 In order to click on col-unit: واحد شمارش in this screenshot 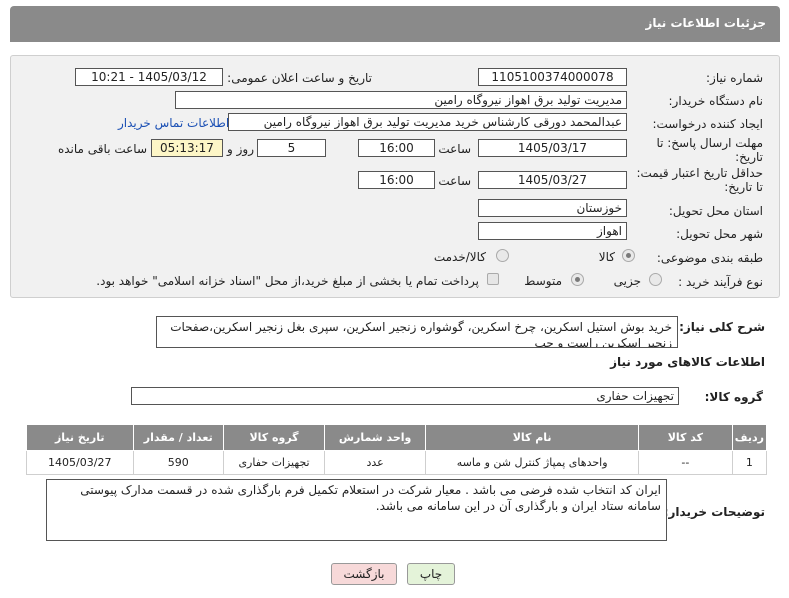, I will do `click(375, 437)`.